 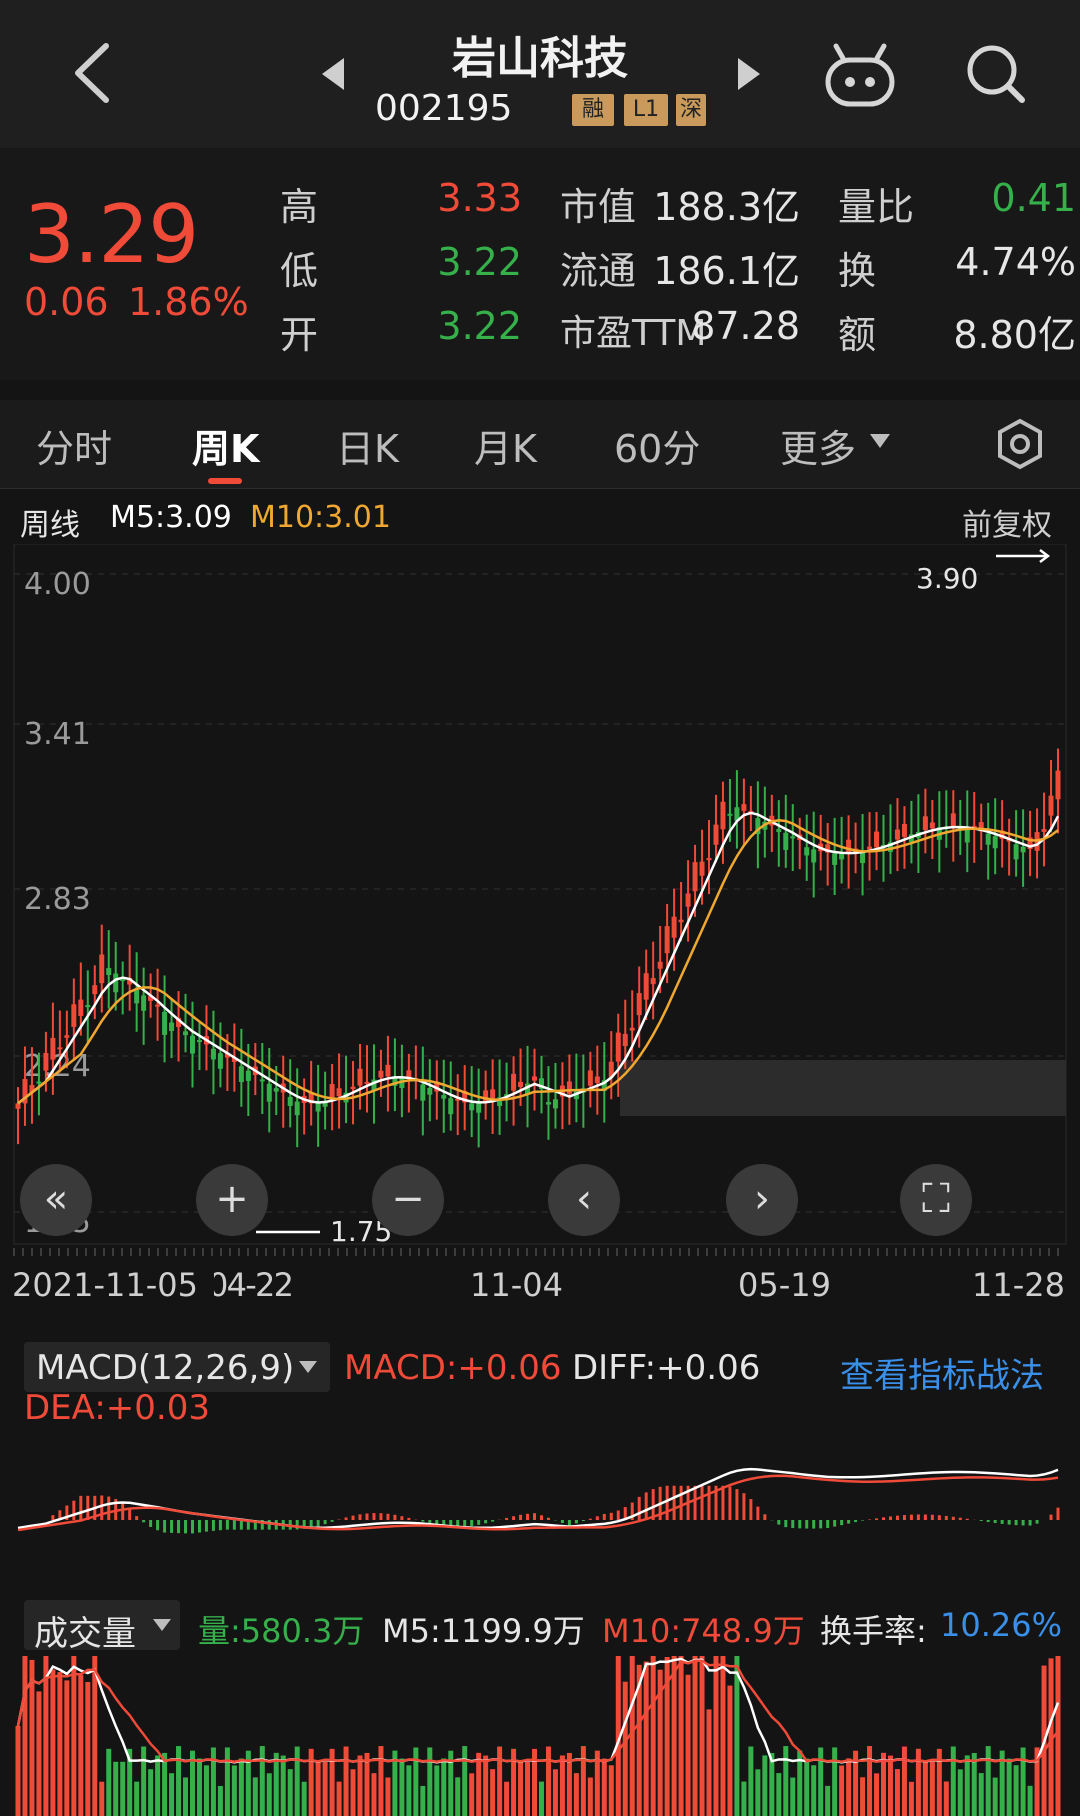 What do you see at coordinates (584, 1200) in the screenshot?
I see `scroll-left-button: ‹` at bounding box center [584, 1200].